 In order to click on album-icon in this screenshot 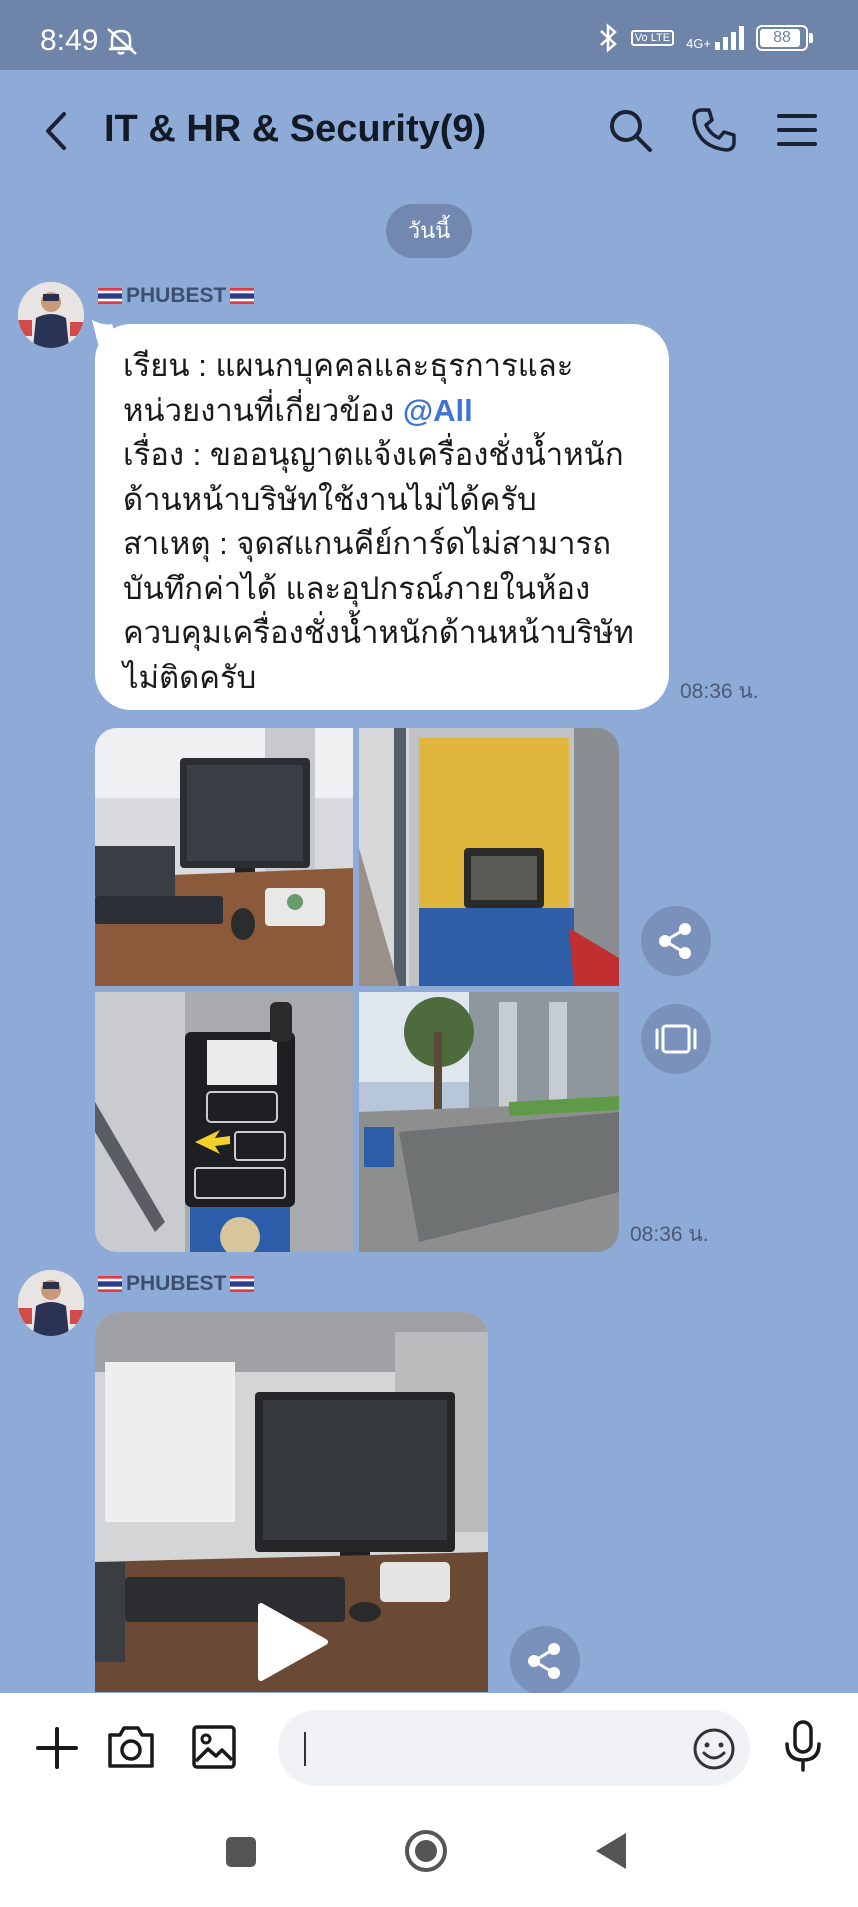, I will do `click(676, 1039)`.